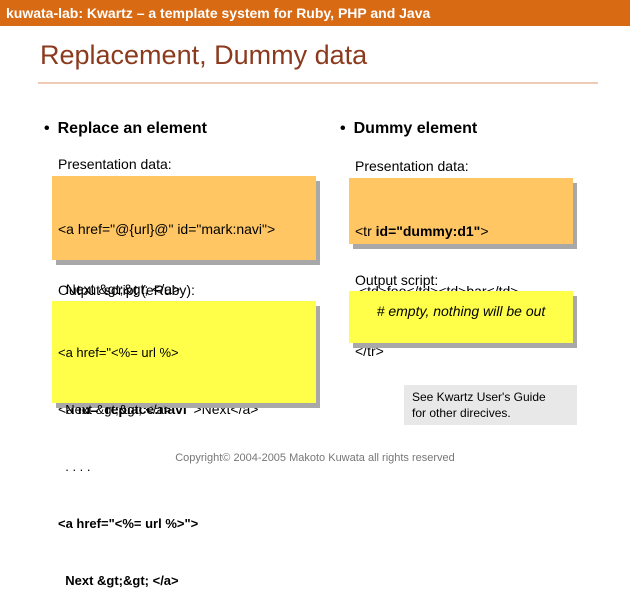  I want to click on bullet-dummy-element: • Dummy element, so click(408, 129).